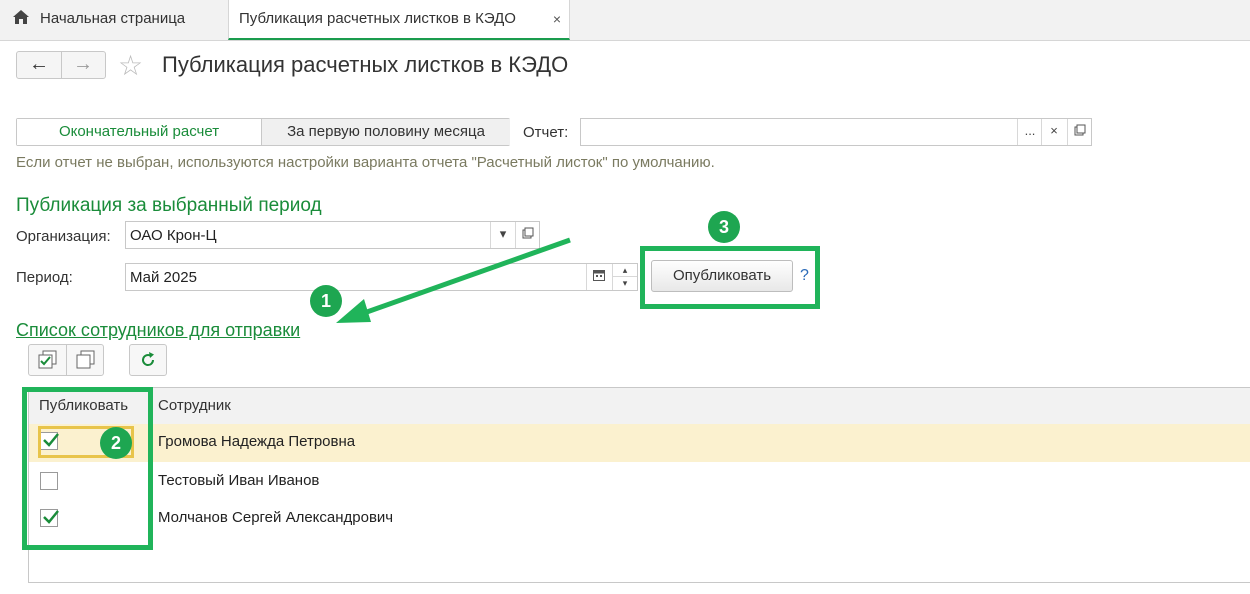 The image size is (1250, 594). I want to click on badge-3: 3, so click(724, 227).